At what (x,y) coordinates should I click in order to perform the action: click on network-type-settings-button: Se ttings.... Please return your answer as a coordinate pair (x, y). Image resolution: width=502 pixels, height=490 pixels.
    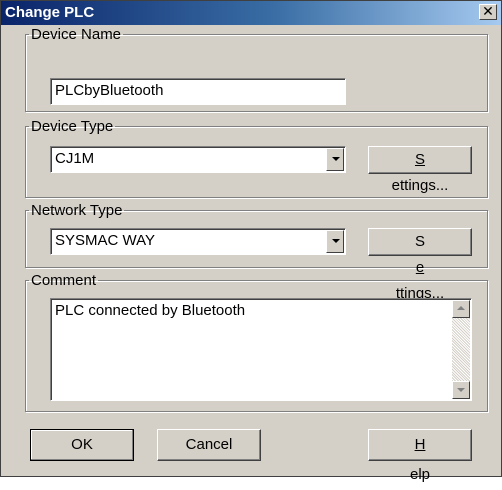
    Looking at the image, I should click on (420, 265).